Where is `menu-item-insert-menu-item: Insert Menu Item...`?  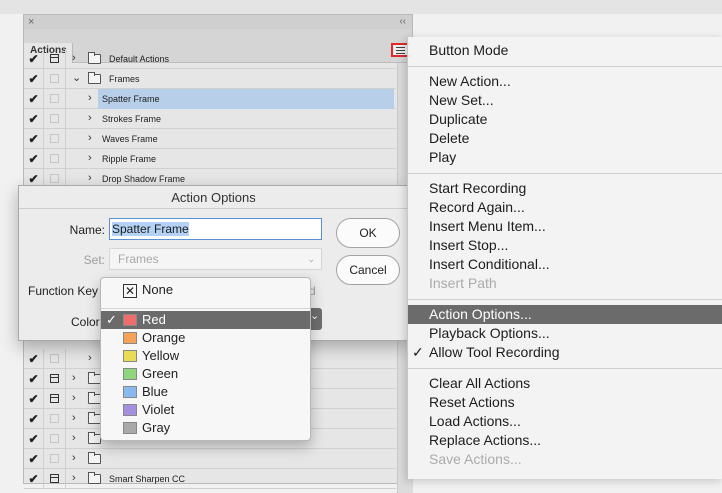
menu-item-insert-menu-item: Insert Menu Item... is located at coordinates (487, 226).